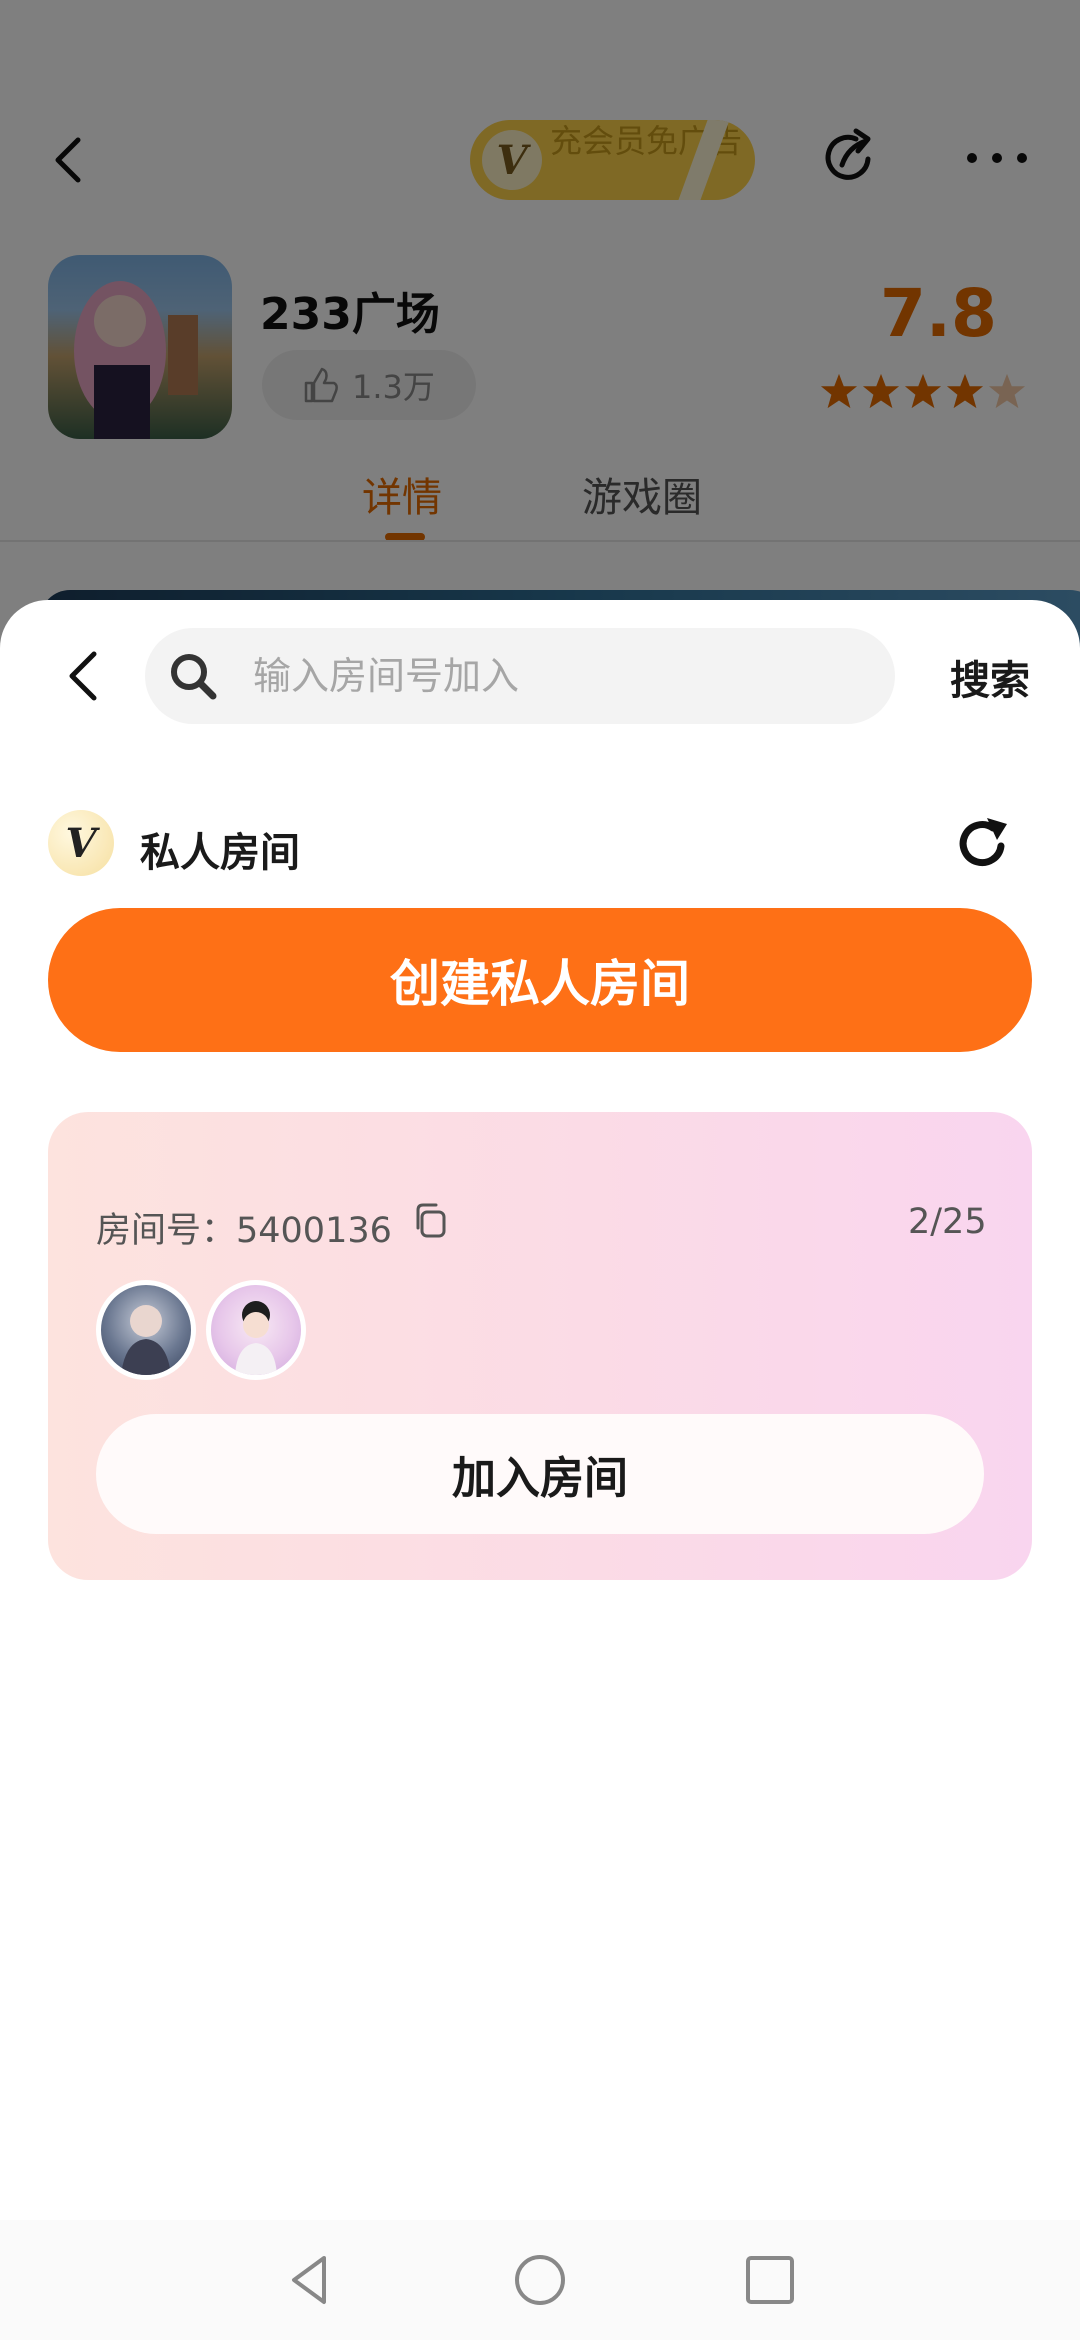 This screenshot has width=1080, height=2340. I want to click on room-id-label: 房间号：5400136, so click(244, 1231).